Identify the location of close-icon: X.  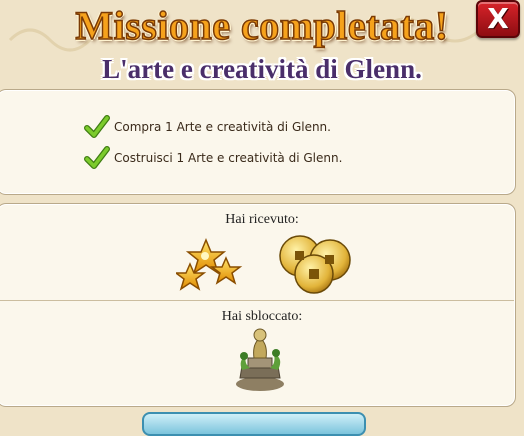
(498, 19).